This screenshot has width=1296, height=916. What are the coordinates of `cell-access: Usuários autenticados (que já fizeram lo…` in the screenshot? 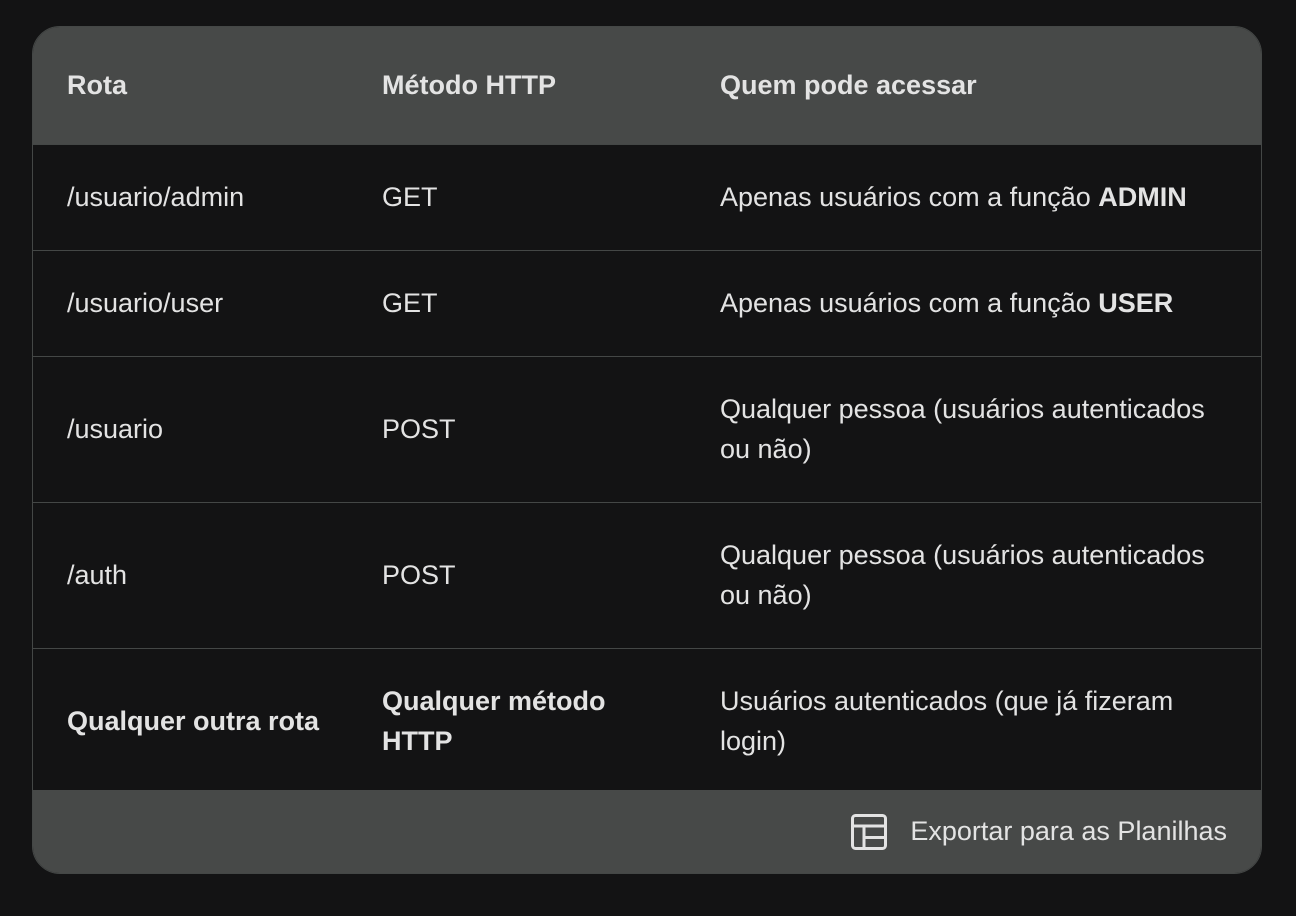 It's located at (973, 720).